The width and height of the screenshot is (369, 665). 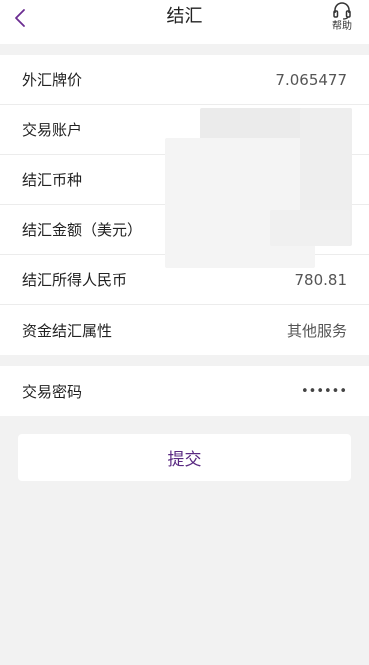 I want to click on row-label: 结汇金额（美元）, so click(x=82, y=230).